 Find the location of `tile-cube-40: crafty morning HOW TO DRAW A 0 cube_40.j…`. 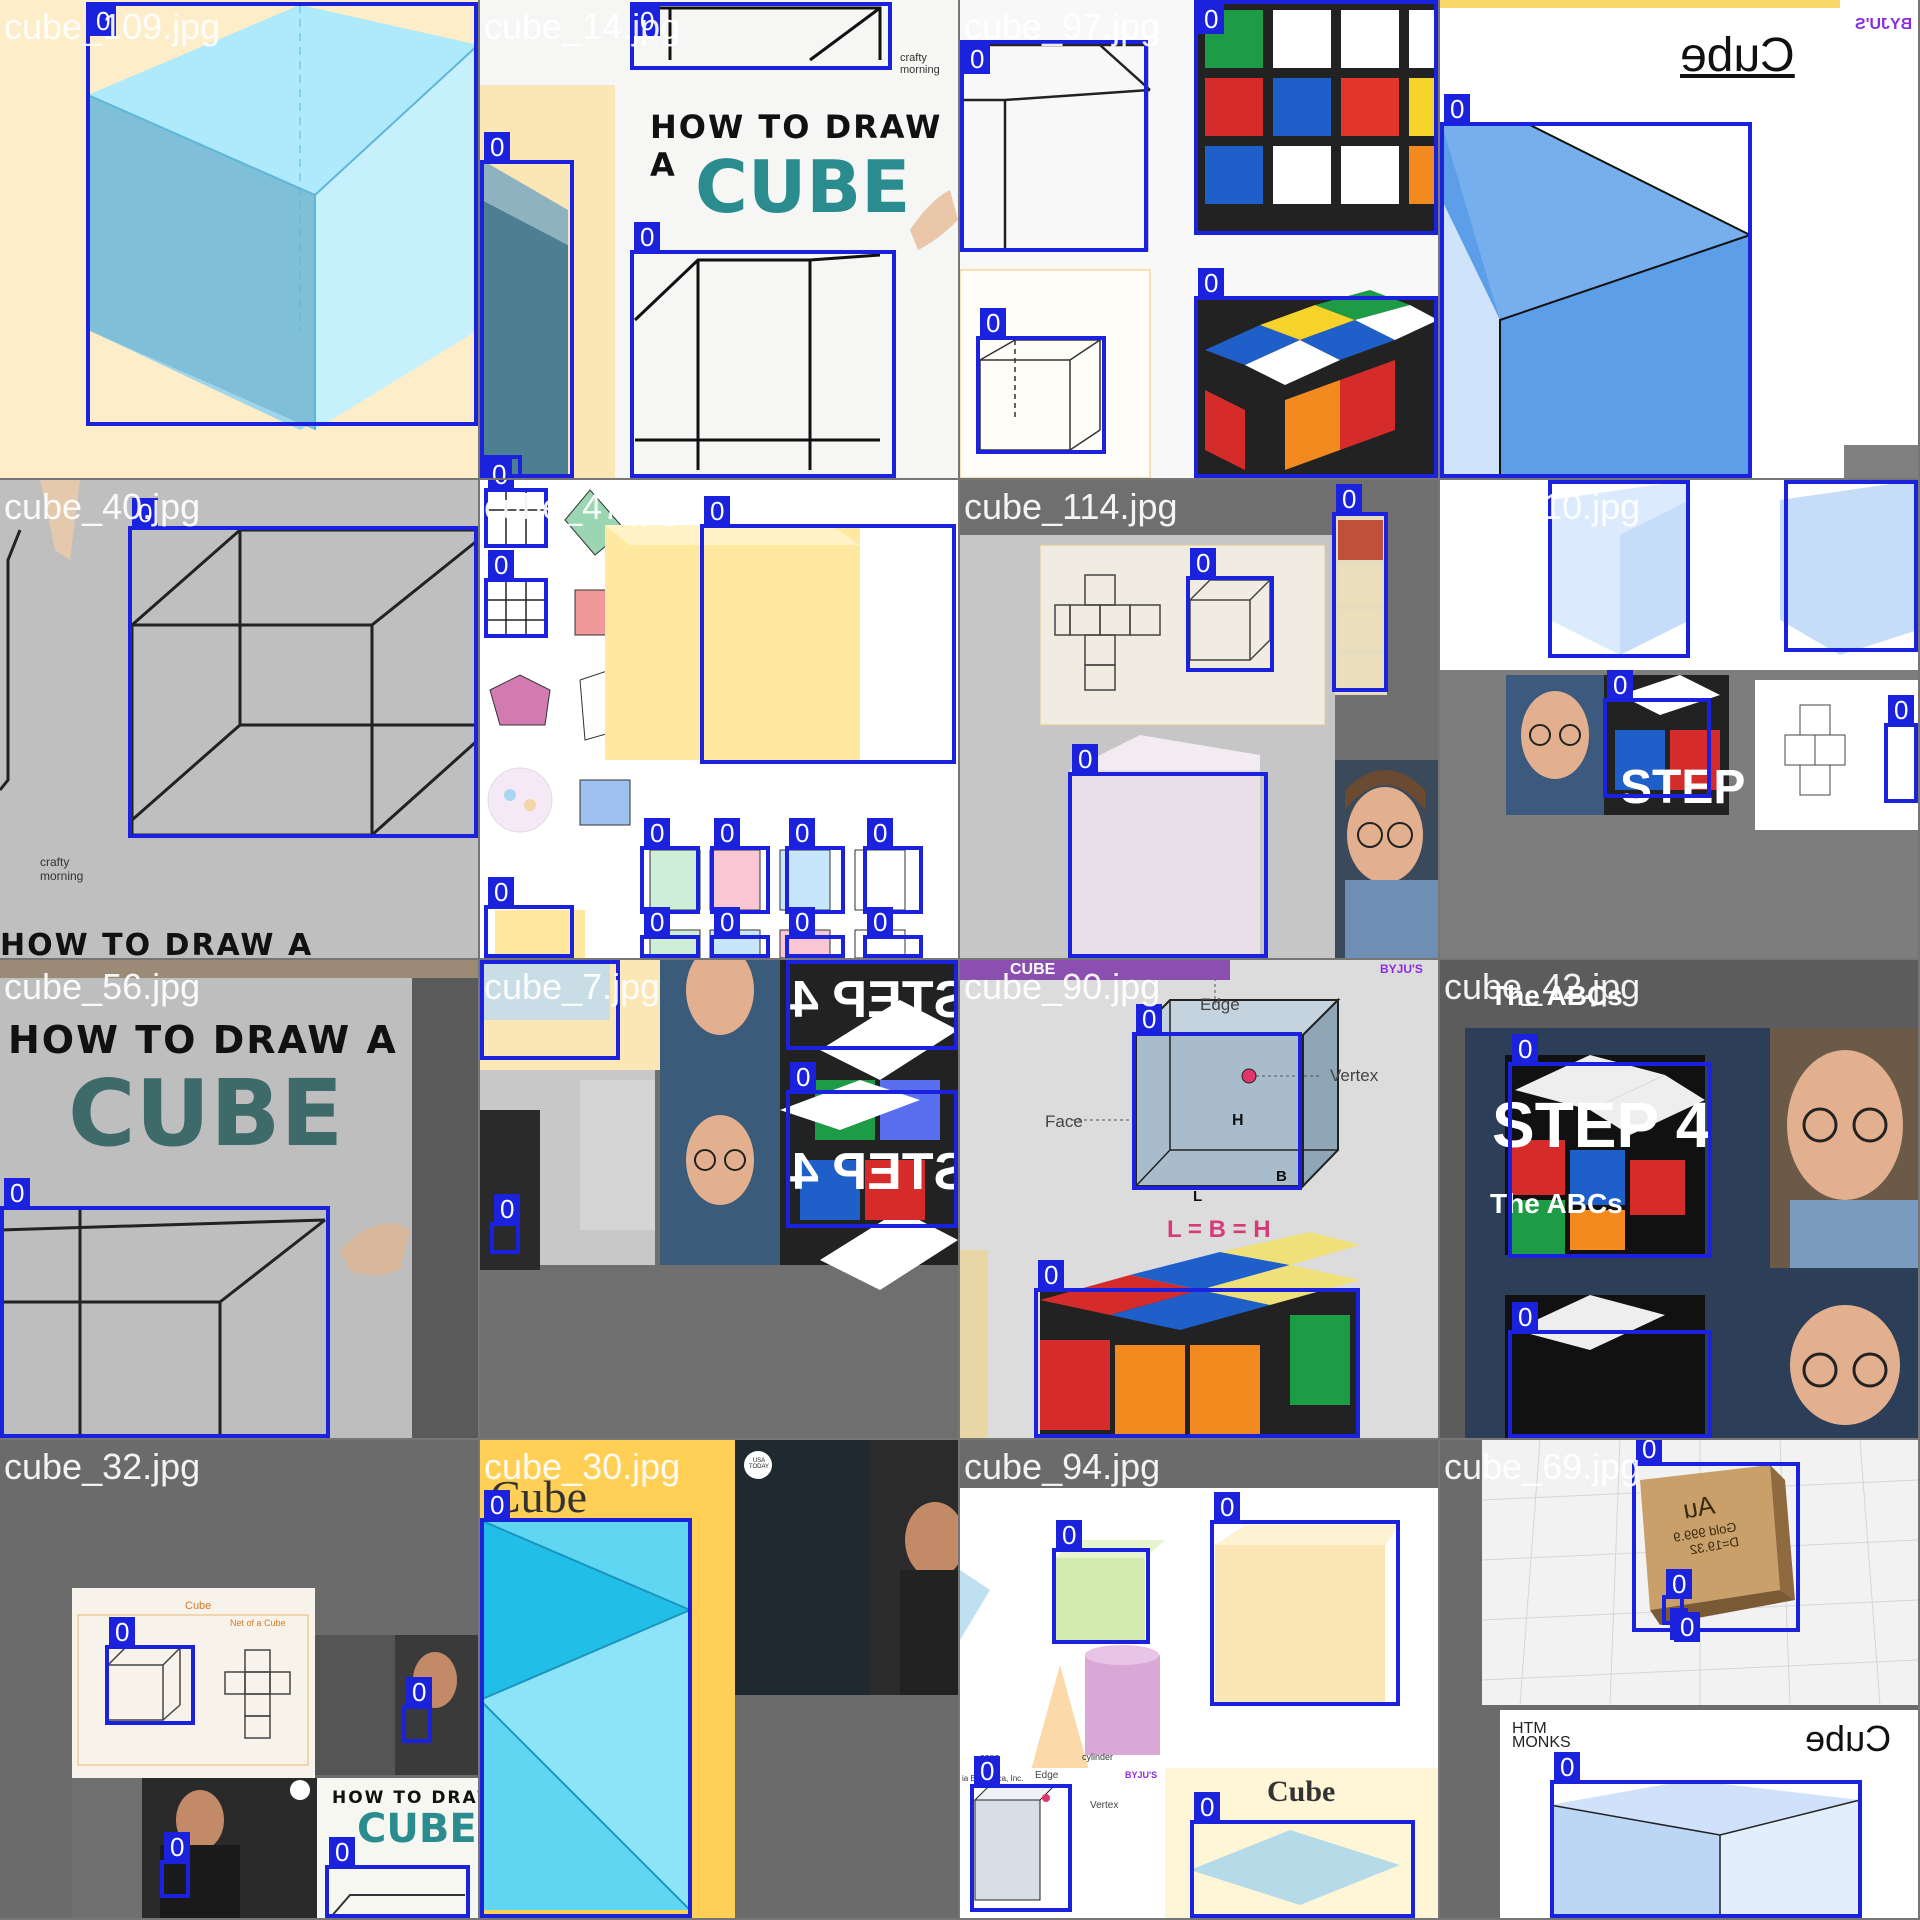

tile-cube-40: crafty morning HOW TO DRAW A 0 cube_40.j… is located at coordinates (239, 719).